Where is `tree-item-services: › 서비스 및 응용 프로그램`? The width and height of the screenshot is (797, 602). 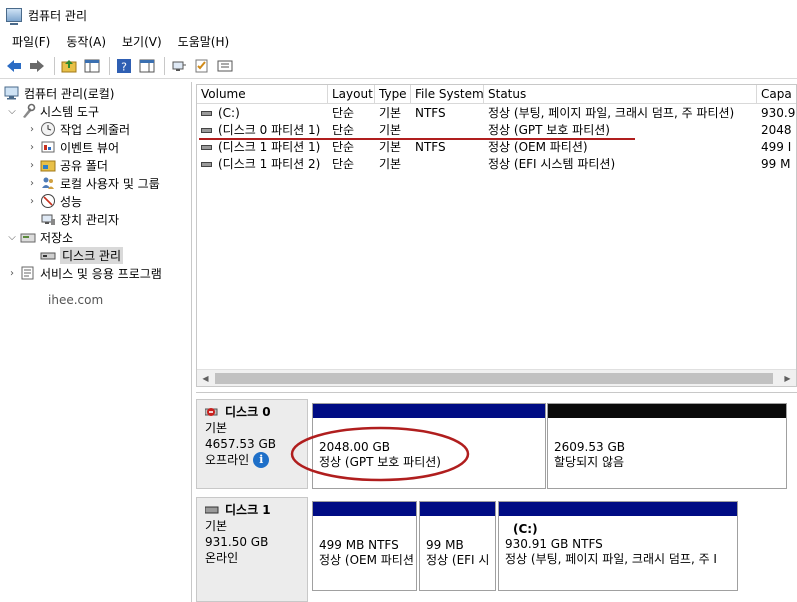
tree-item-services: › 서비스 및 응용 프로그램 is located at coordinates (84, 273).